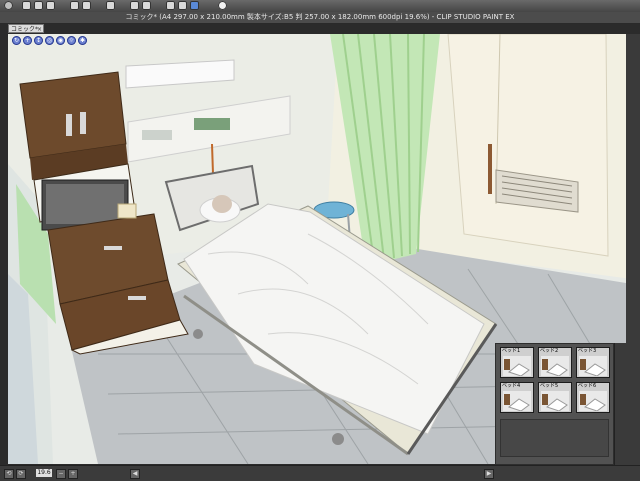 The image size is (640, 481). I want to click on camera-nav-toolbar: ↻ + ↕ ◎ ◉ ☼ ✱, so click(49, 41).